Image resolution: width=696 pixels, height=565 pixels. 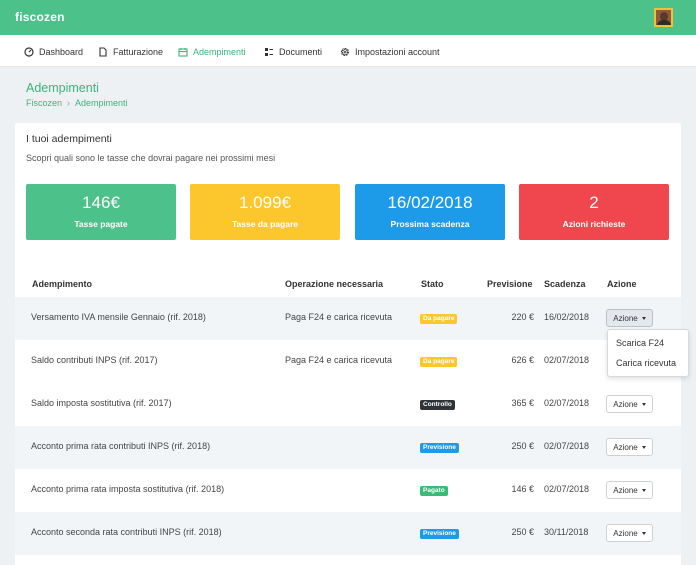 I want to click on nav-item-documenti: Documenti, so click(x=293, y=52).